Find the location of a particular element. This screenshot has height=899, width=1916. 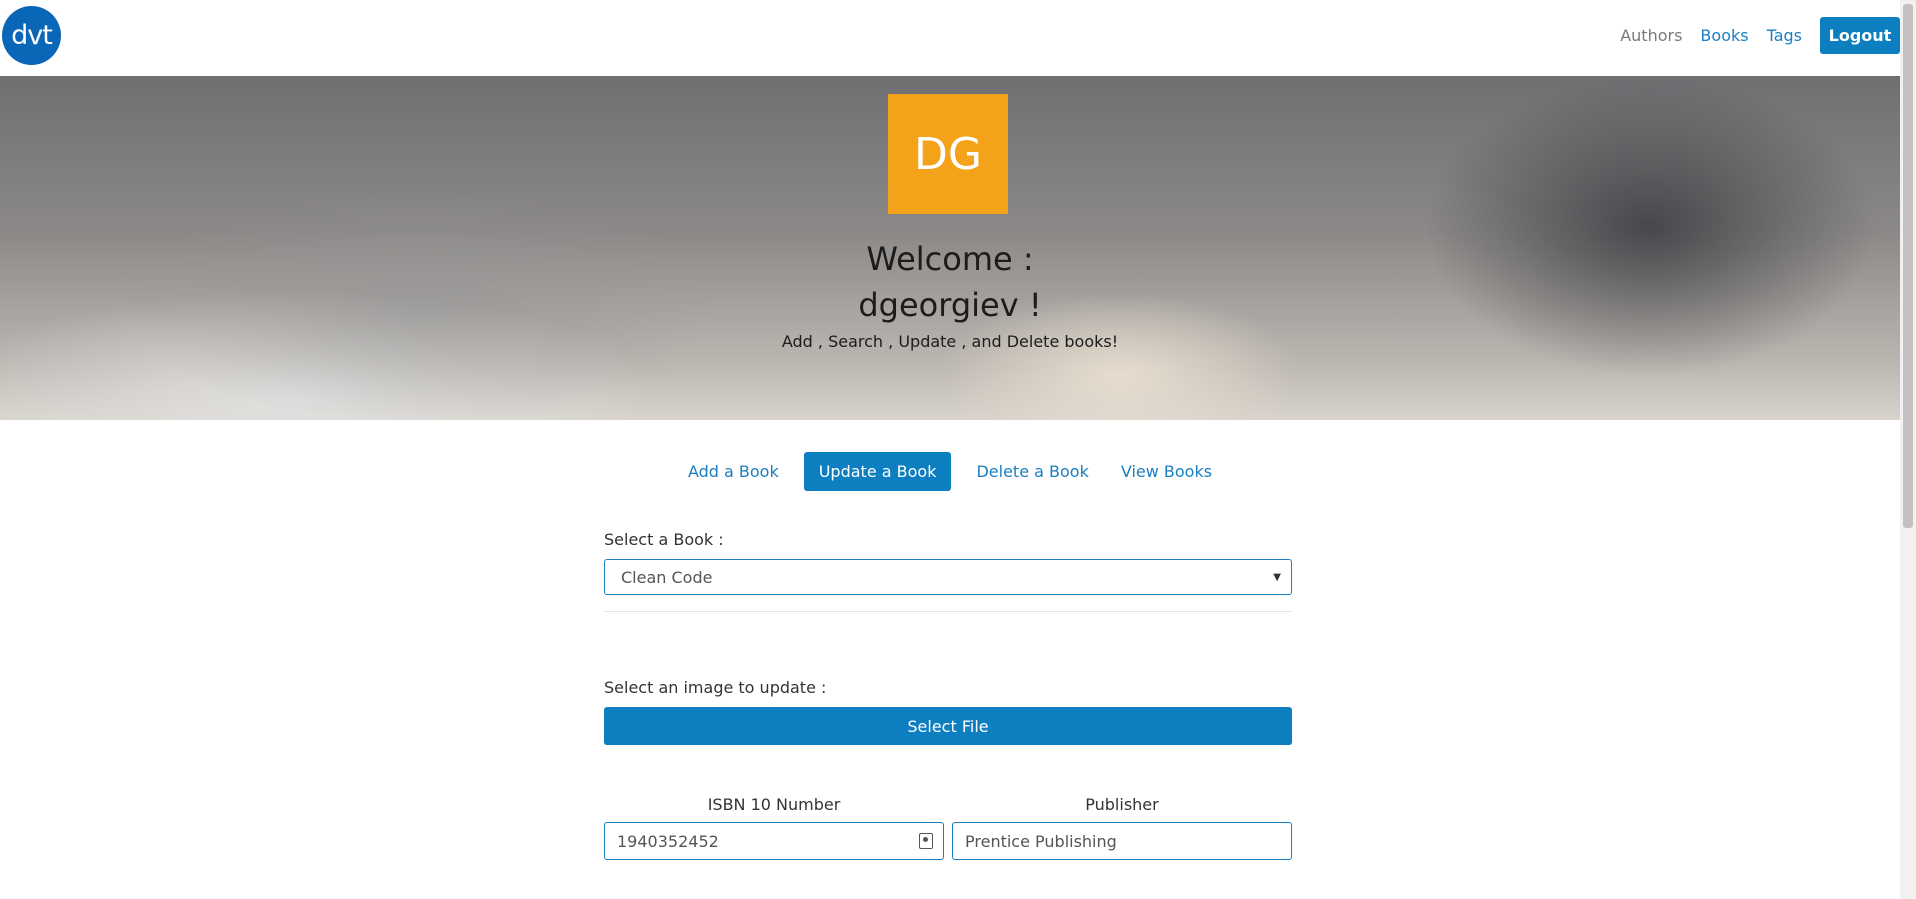

welcome-username: dgeorgiev ! is located at coordinates (950, 305).